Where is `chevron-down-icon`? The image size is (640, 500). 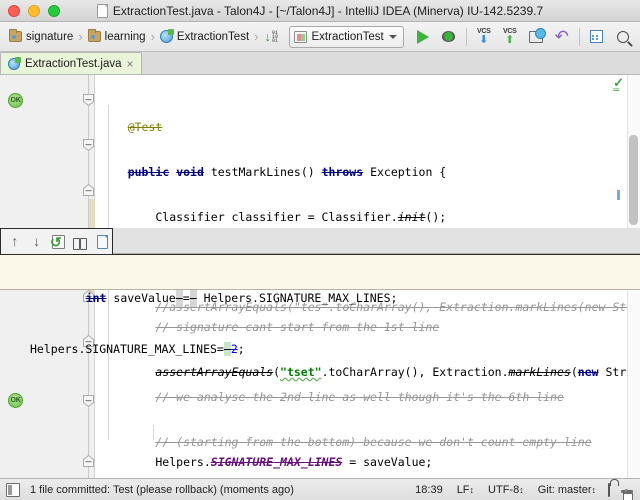 chevron-down-icon is located at coordinates (392, 36).